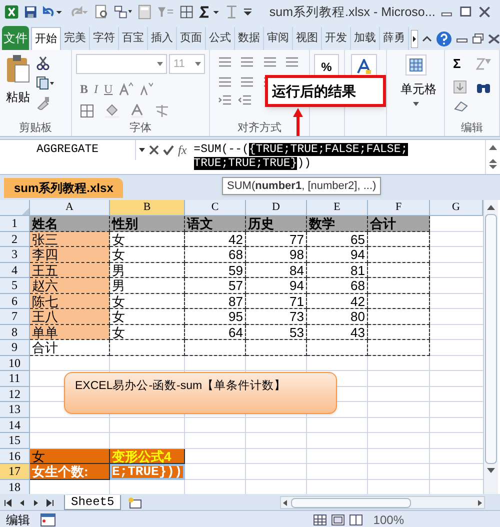 The height and width of the screenshot is (527, 500). I want to click on table-cell: 数学, so click(337, 224).